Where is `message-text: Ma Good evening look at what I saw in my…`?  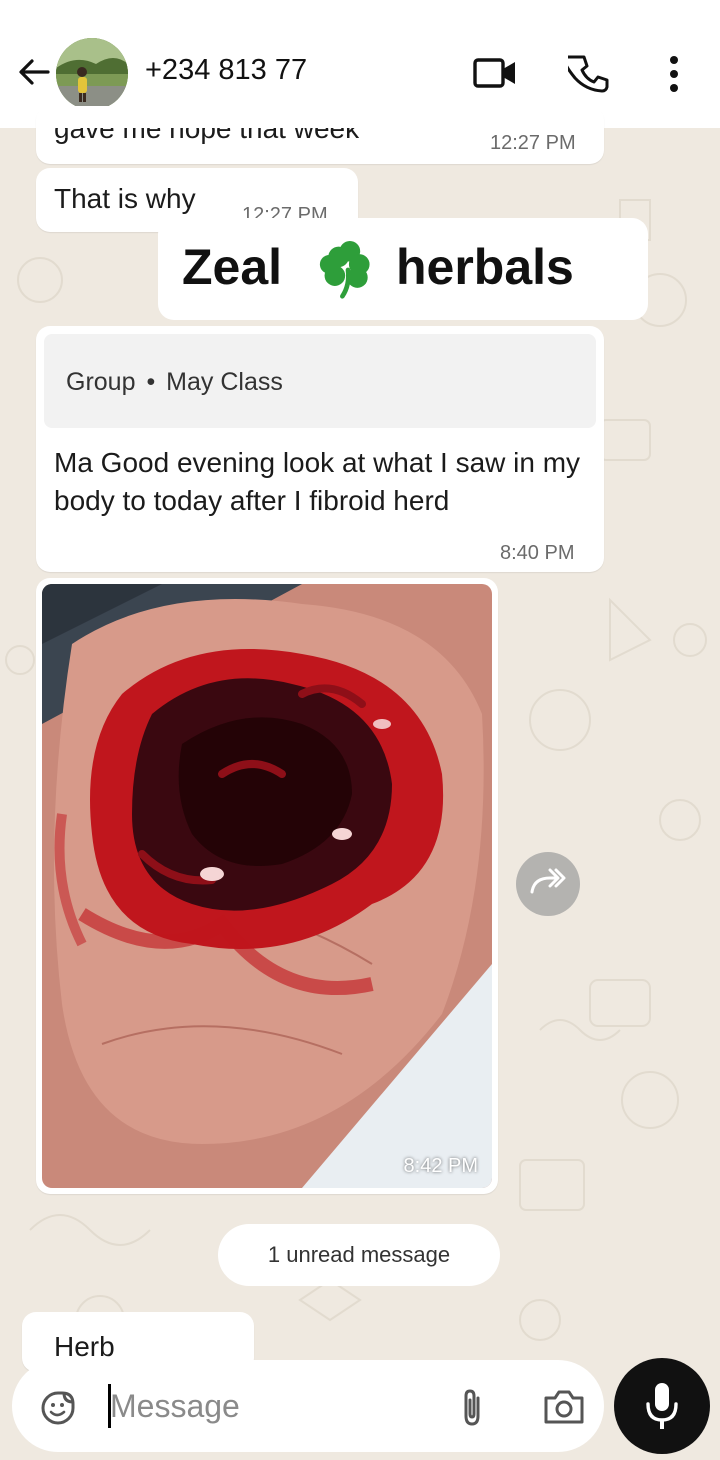
message-text: Ma Good evening look at what I saw in my… is located at coordinates (317, 481).